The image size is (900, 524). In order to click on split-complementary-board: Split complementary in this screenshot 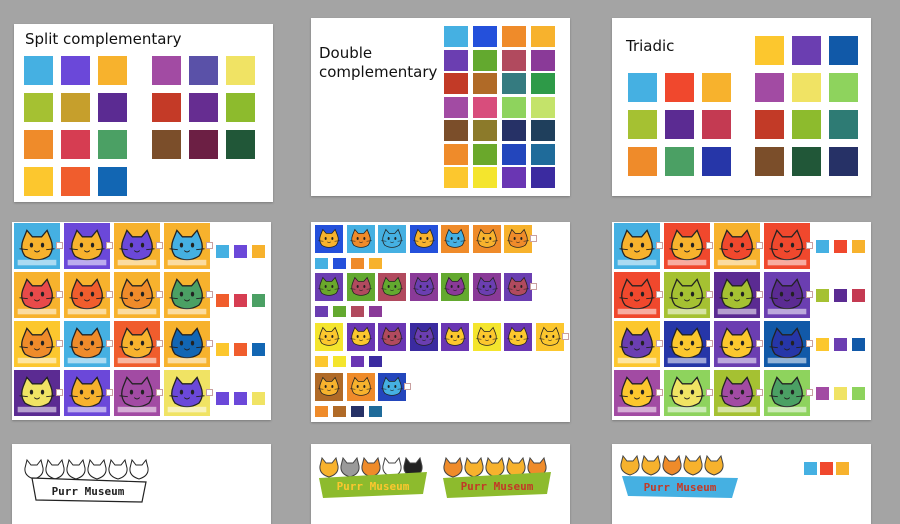, I will do `click(143, 113)`.